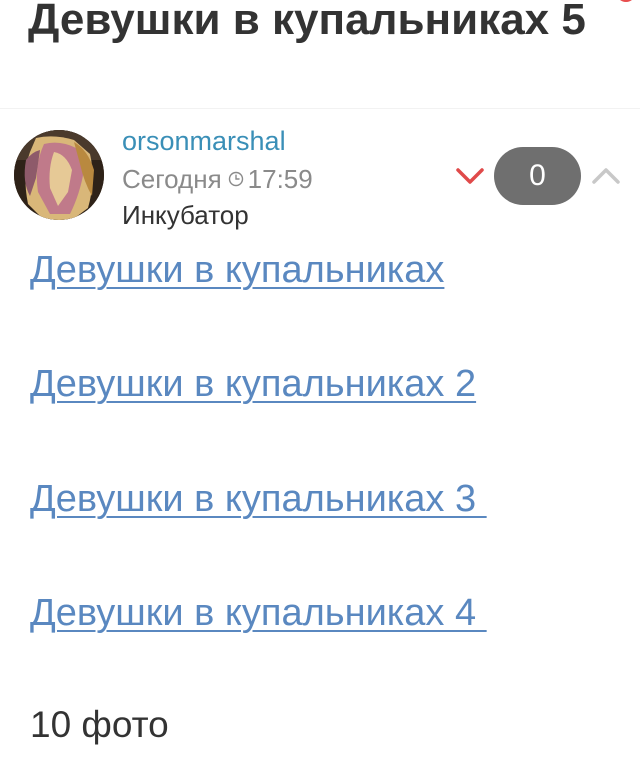  I want to click on post-link: Девушки в купальниках, so click(237, 270).